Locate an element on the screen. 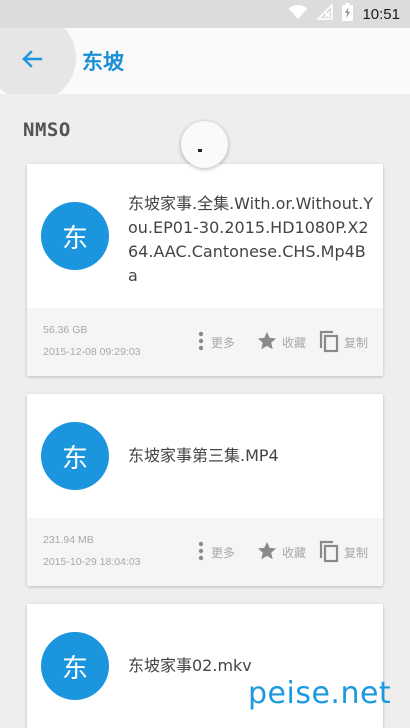 This screenshot has height=728, width=410. back-button is located at coordinates (32, 61).